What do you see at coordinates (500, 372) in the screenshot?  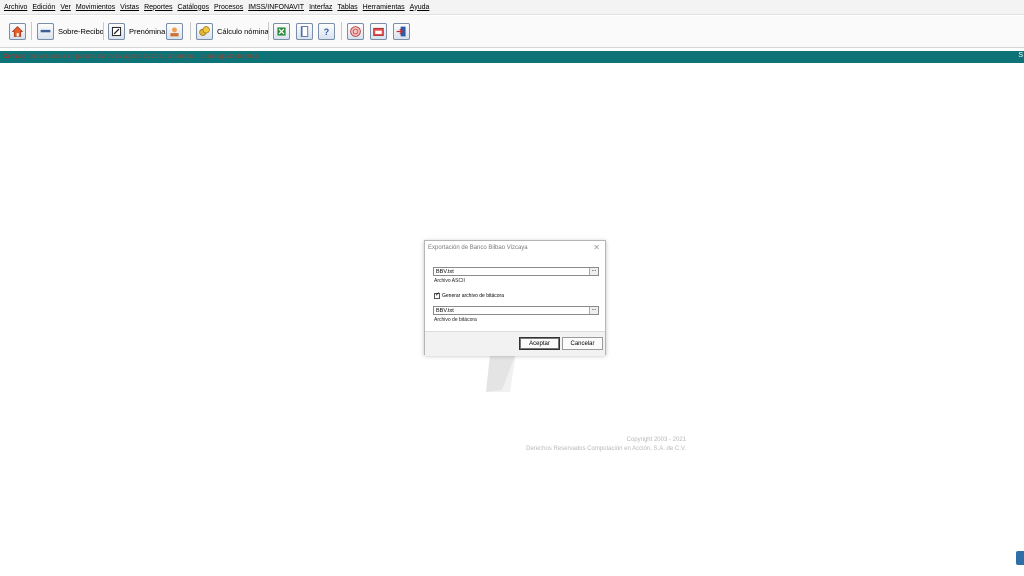 I see `logo-watermark-icon` at bounding box center [500, 372].